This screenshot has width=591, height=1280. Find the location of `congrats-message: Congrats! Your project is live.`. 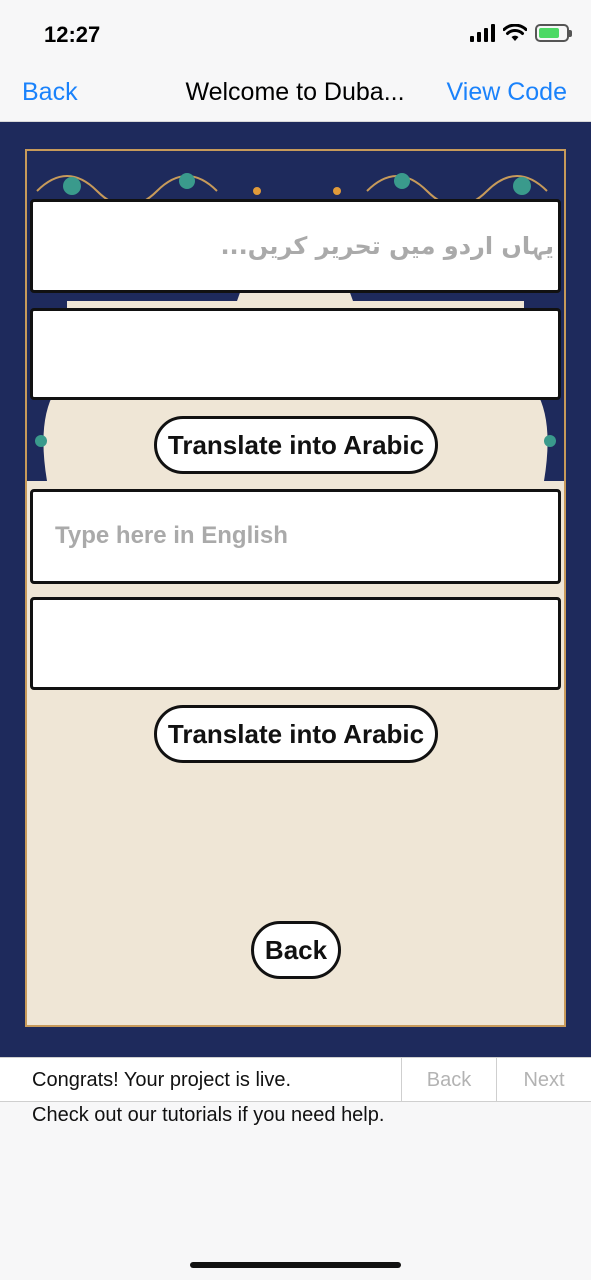

congrats-message: Congrats! Your project is live. is located at coordinates (162, 1080).